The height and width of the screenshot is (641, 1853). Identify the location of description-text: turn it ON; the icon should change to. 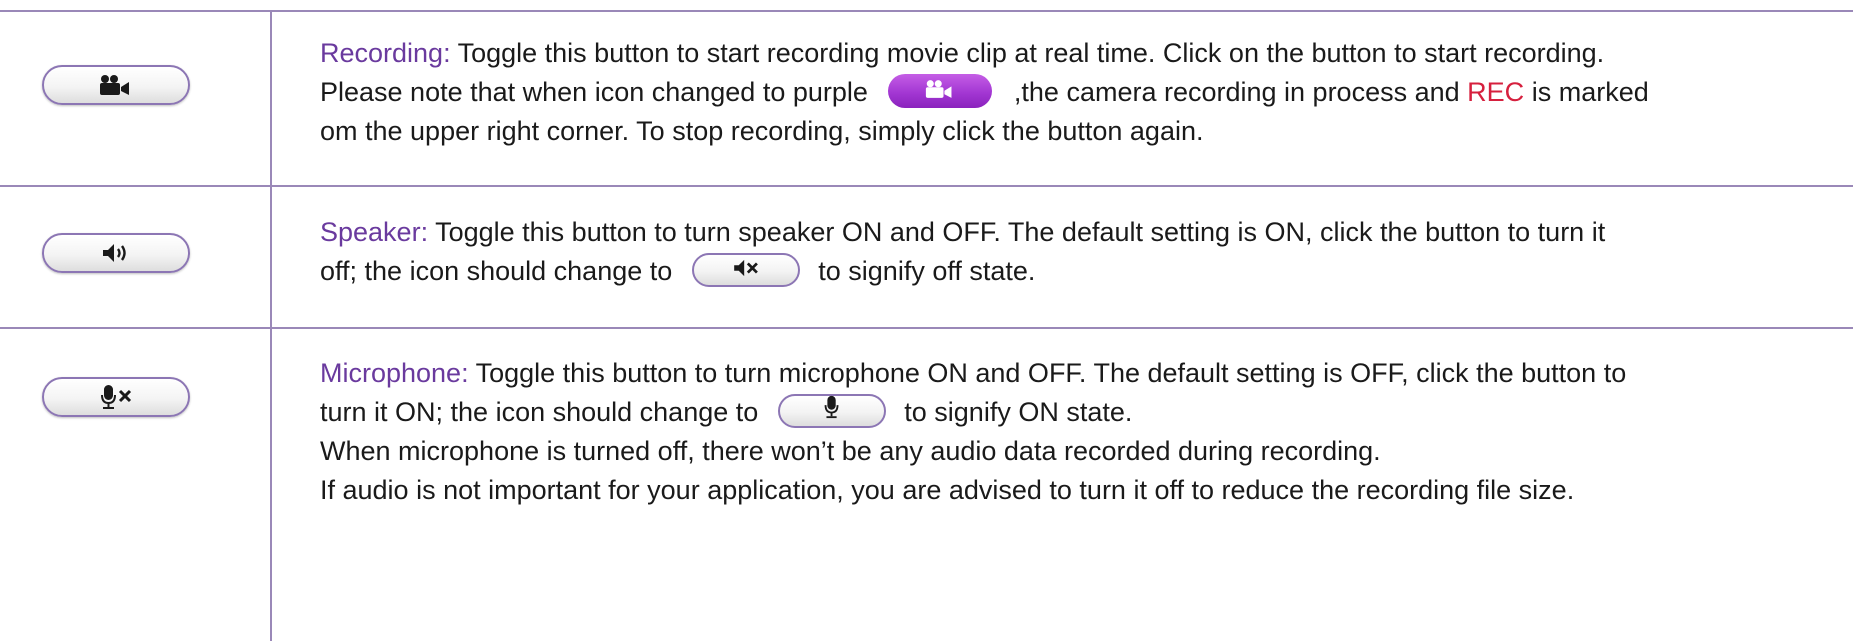
(539, 412).